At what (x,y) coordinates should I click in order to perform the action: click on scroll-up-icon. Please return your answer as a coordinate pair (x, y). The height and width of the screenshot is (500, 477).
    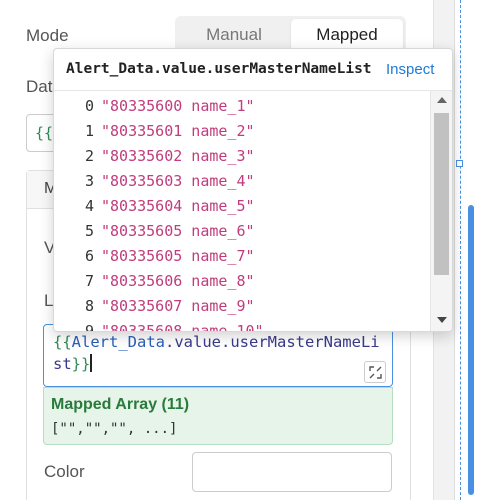
    Looking at the image, I should click on (442, 100).